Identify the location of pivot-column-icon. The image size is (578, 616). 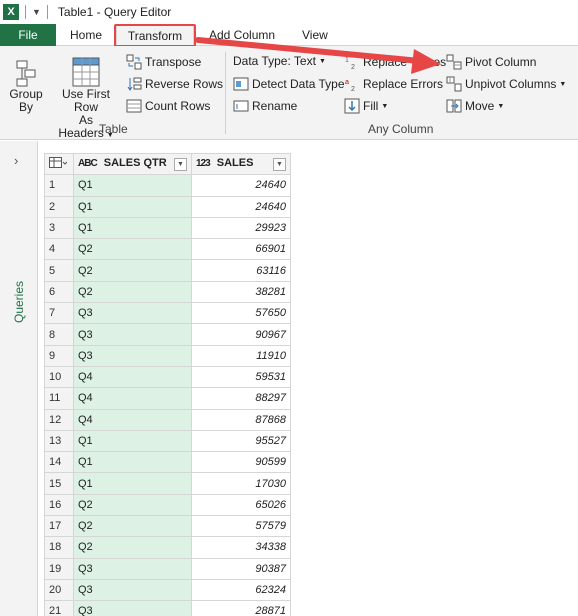
(454, 62).